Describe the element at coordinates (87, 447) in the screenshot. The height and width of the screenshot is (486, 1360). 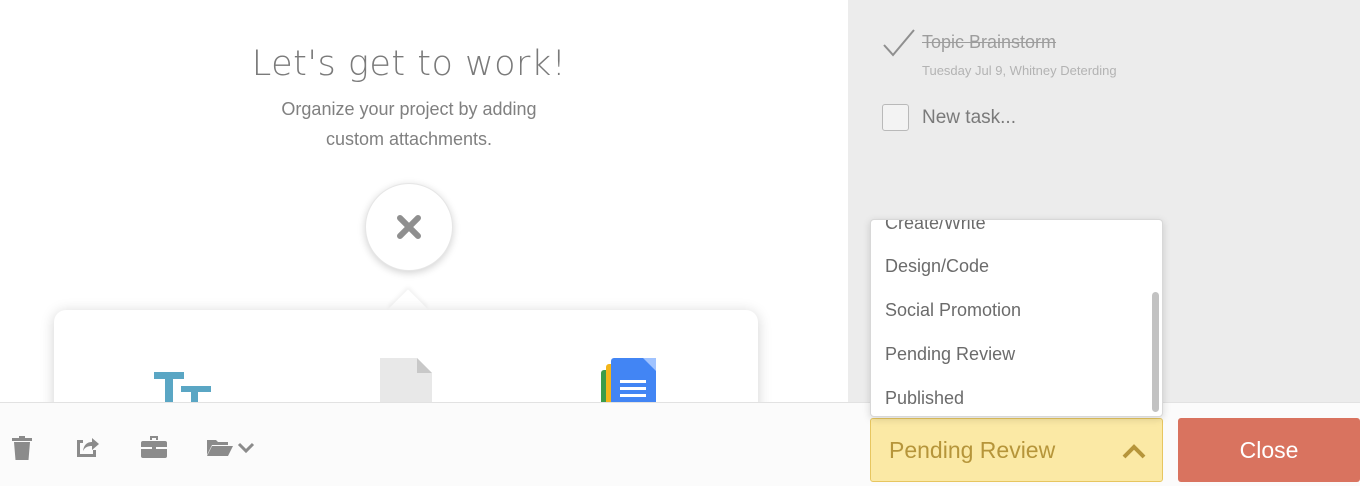
I see `share-icon` at that location.